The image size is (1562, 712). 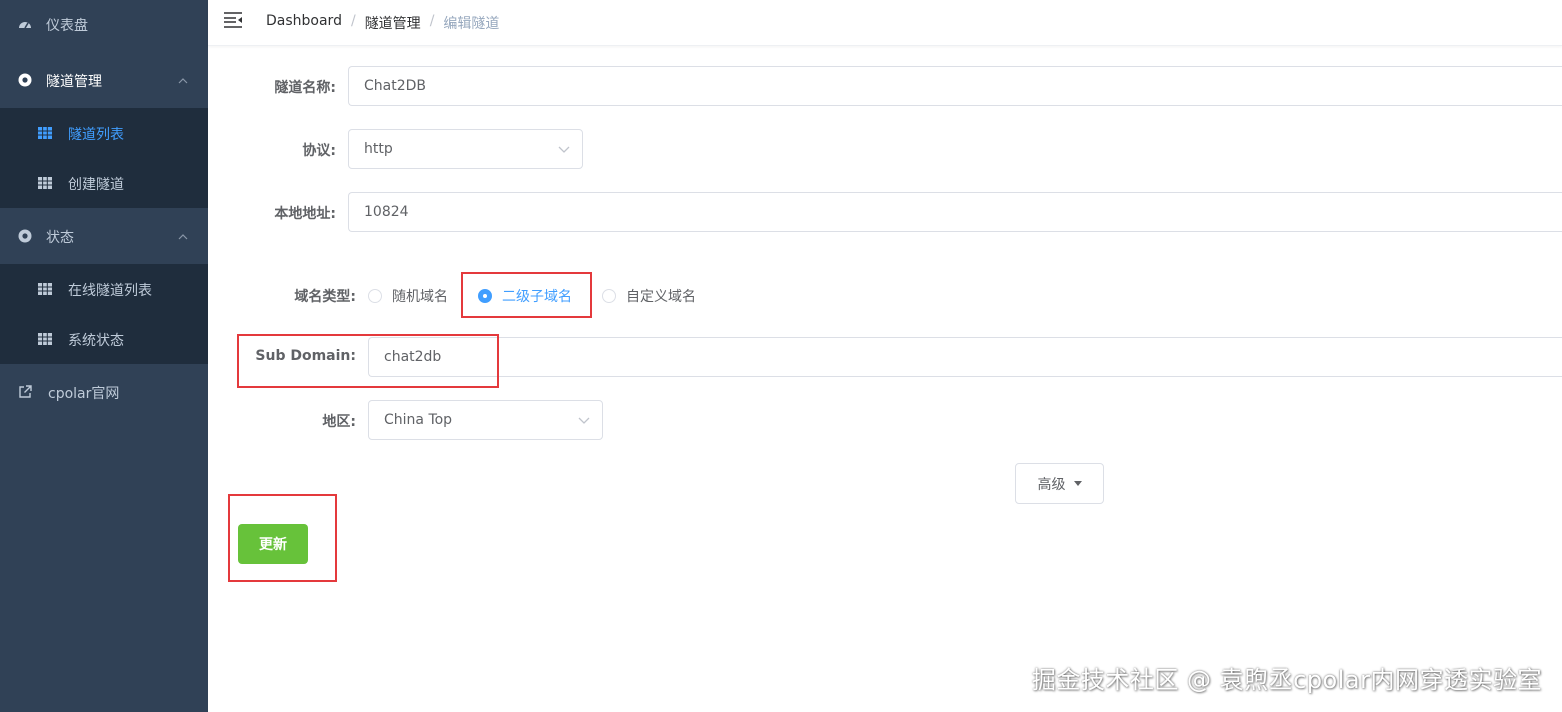 What do you see at coordinates (418, 420) in the screenshot?
I see `region-value: China Top` at bounding box center [418, 420].